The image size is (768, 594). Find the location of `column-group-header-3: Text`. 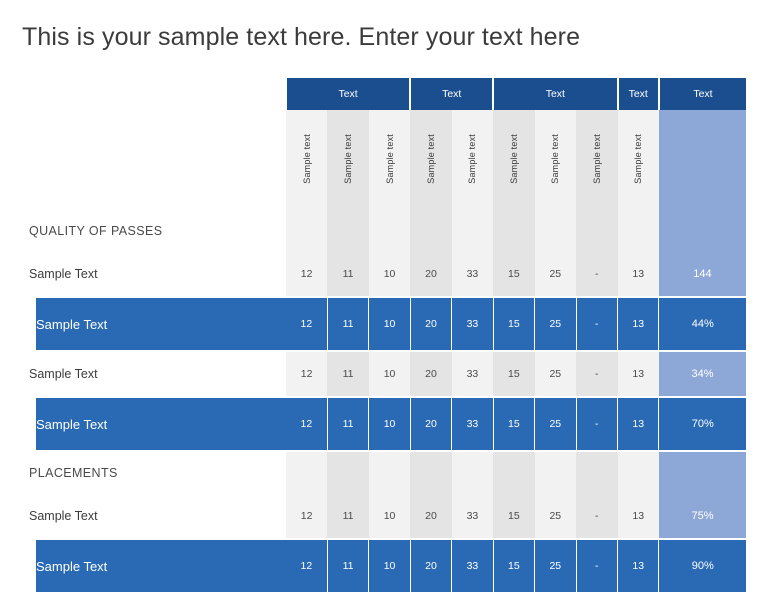

column-group-header-3: Text is located at coordinates (555, 94).